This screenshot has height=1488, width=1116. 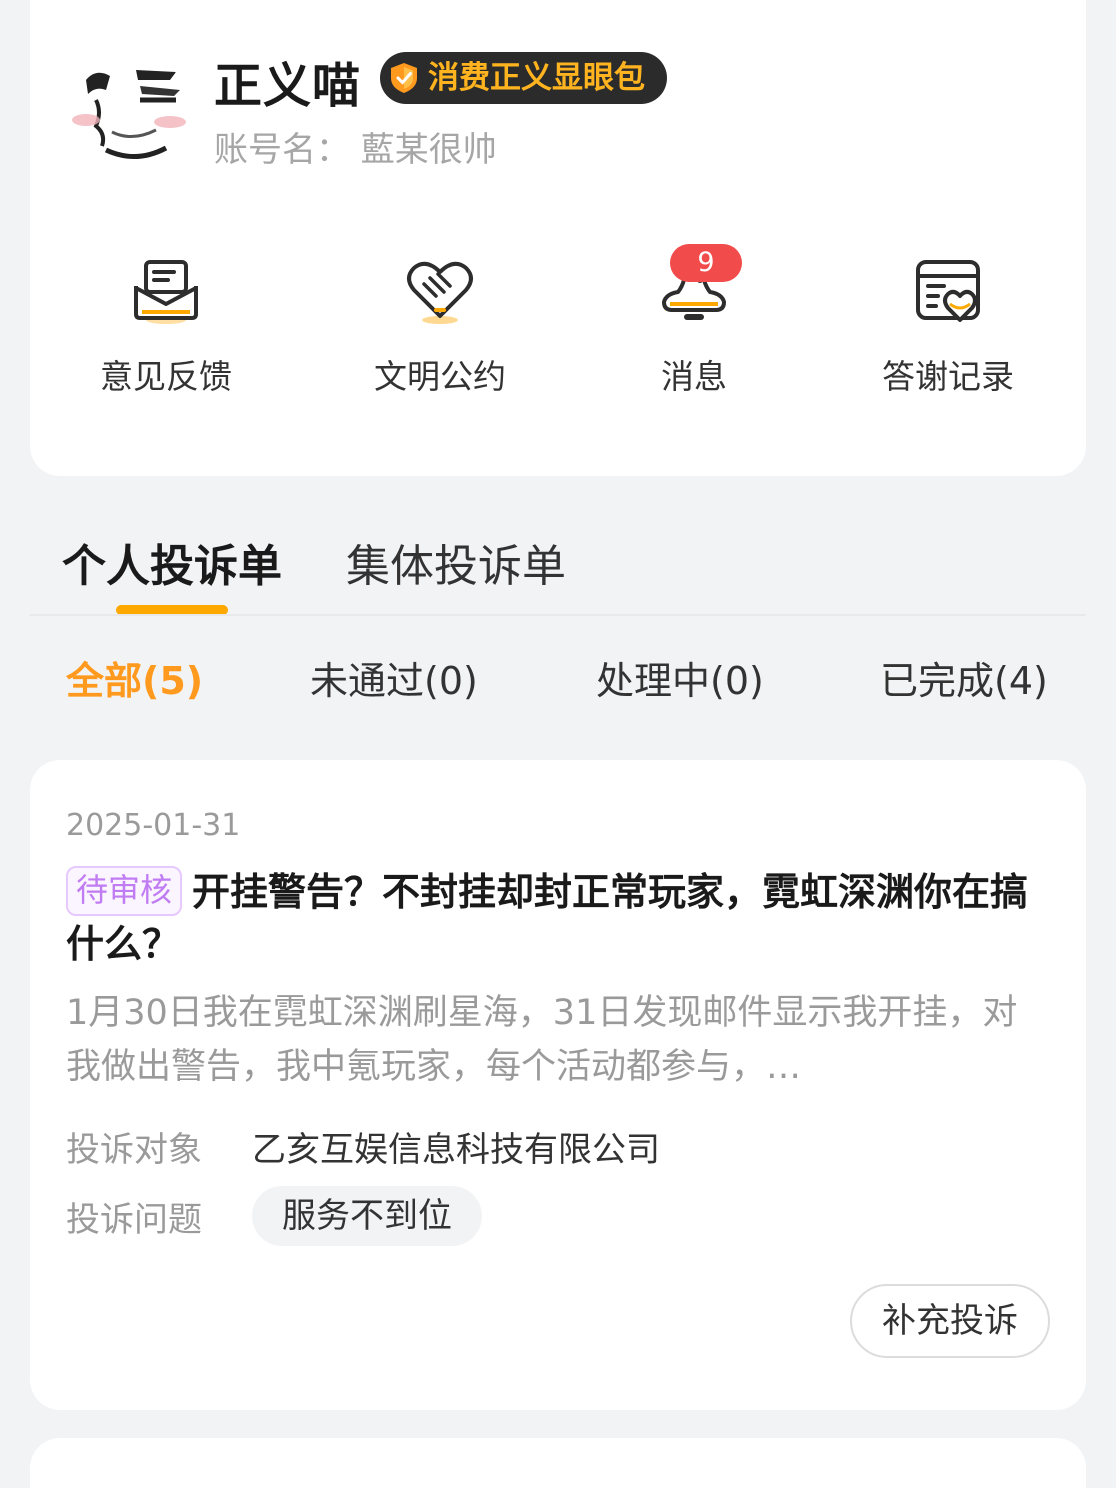 I want to click on filter-processing: 处理中(0), so click(x=680, y=677).